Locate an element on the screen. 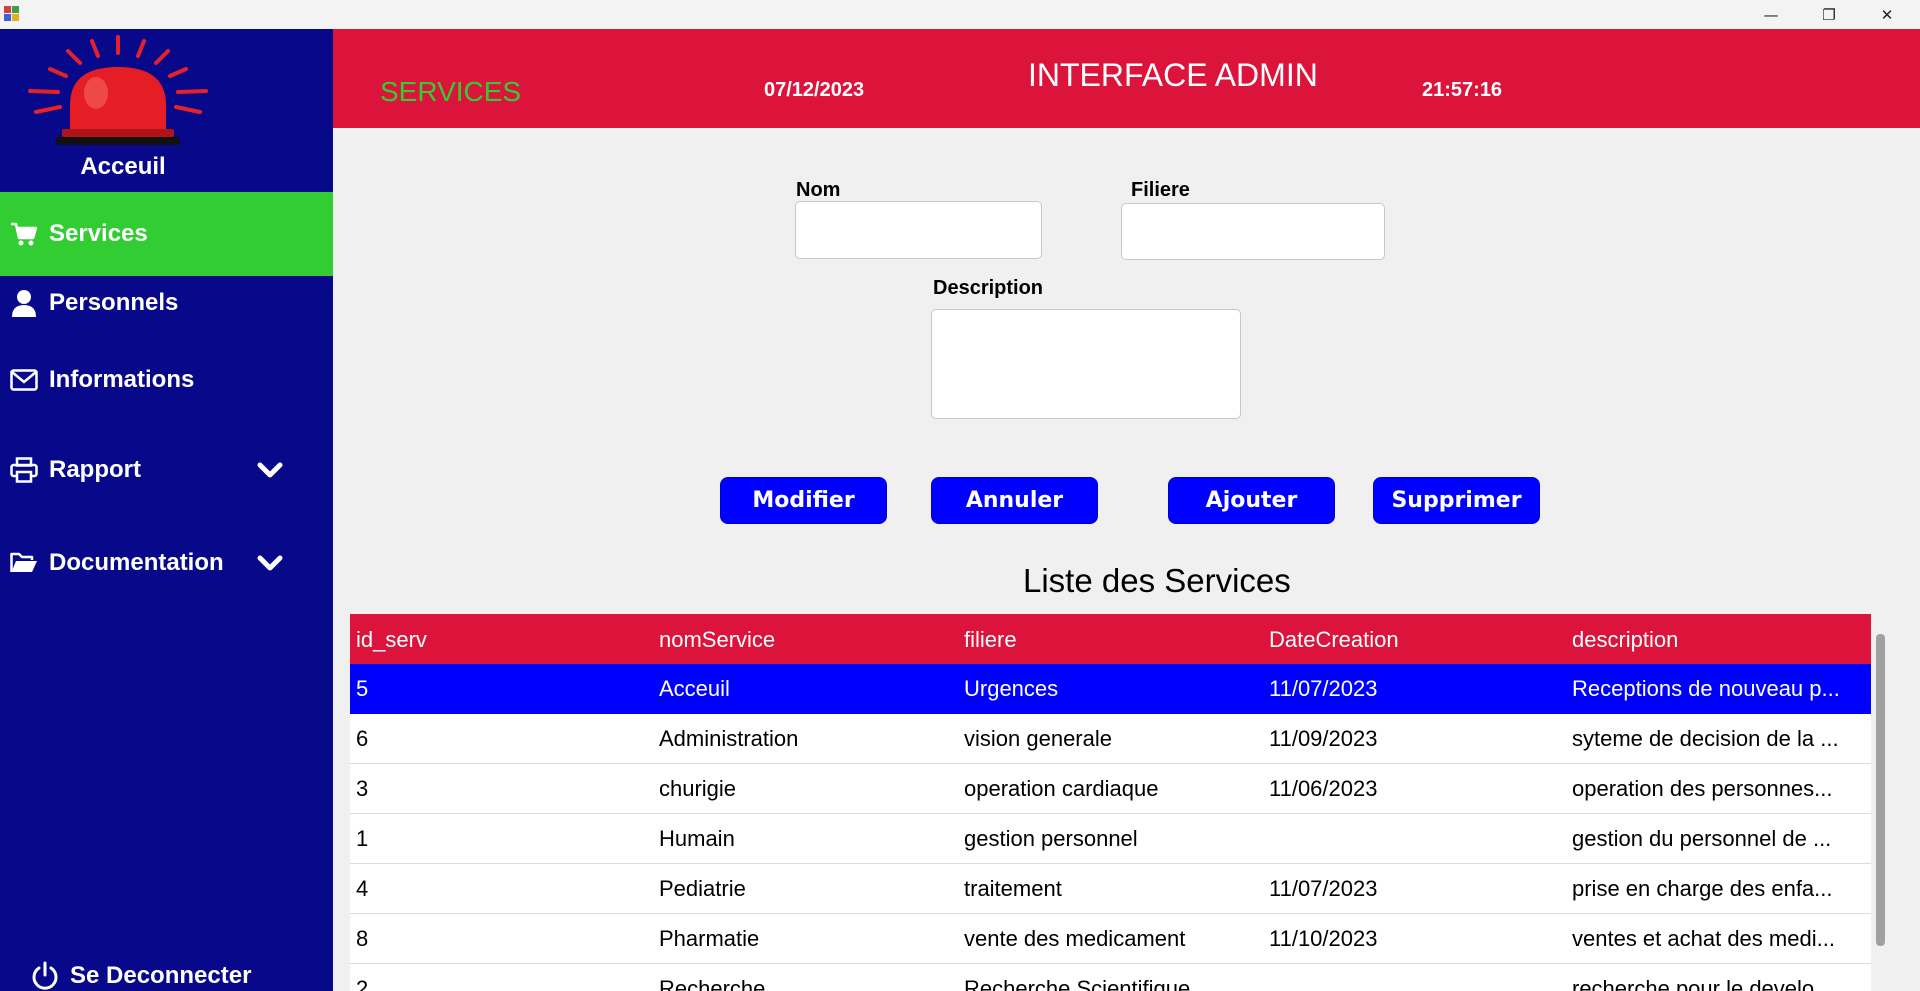 The height and width of the screenshot is (991, 1920). envelope-icon is located at coordinates (24, 380).